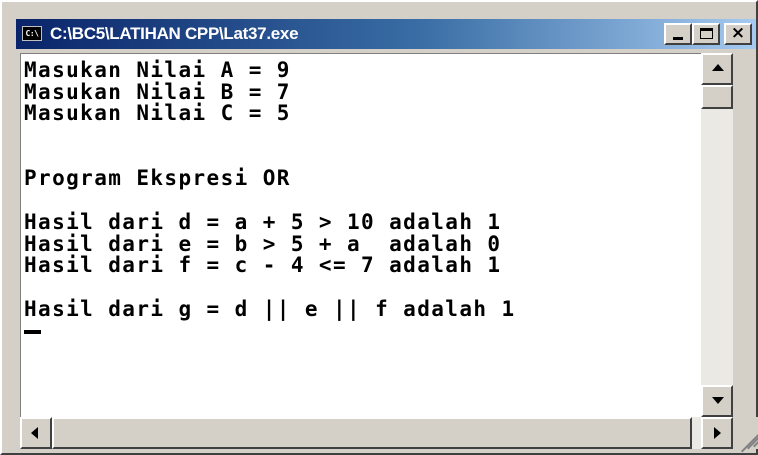  I want to click on console-line: Hasil dari d = a + 5 > 10 adalah 1, so click(263, 221).